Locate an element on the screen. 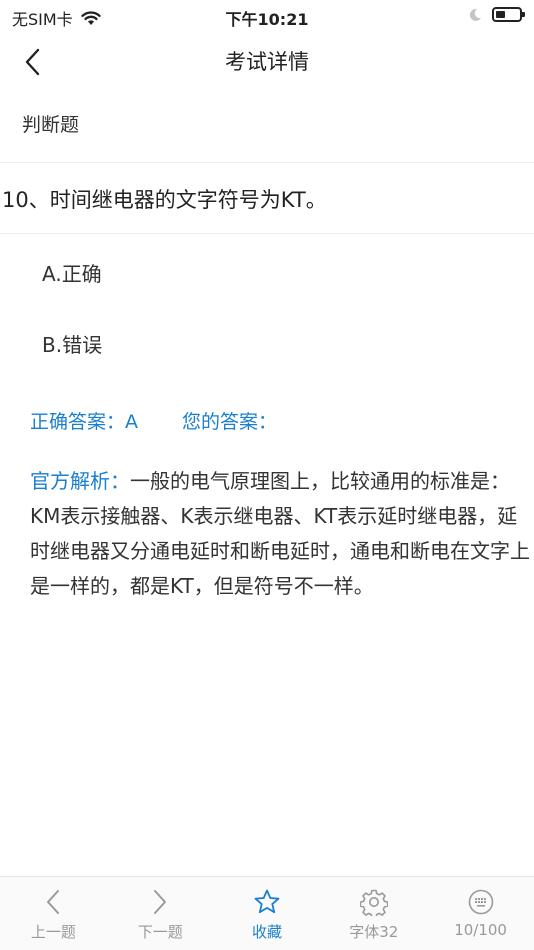  clock: 下午10:21 is located at coordinates (267, 19).